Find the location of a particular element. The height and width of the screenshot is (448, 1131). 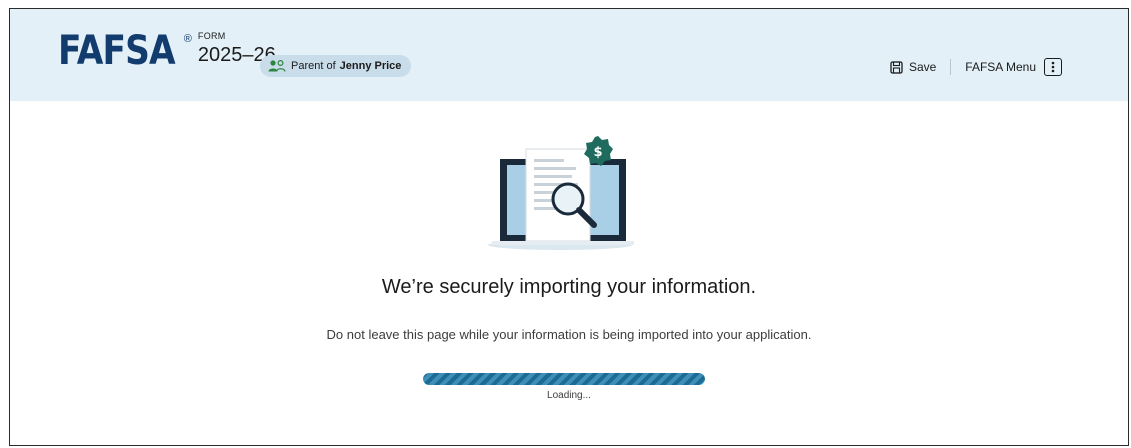

progress-fill is located at coordinates (564, 379).